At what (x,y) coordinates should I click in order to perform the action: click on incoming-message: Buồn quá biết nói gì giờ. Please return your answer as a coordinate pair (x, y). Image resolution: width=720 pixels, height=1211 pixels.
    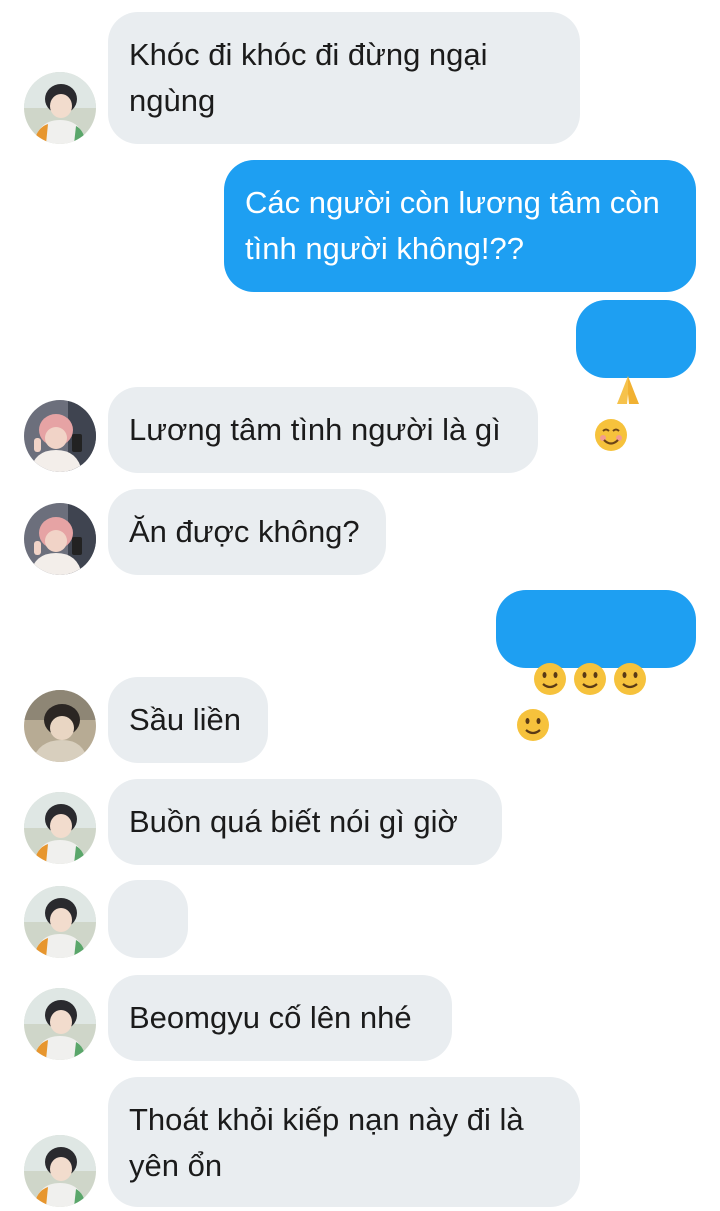
    Looking at the image, I should click on (305, 822).